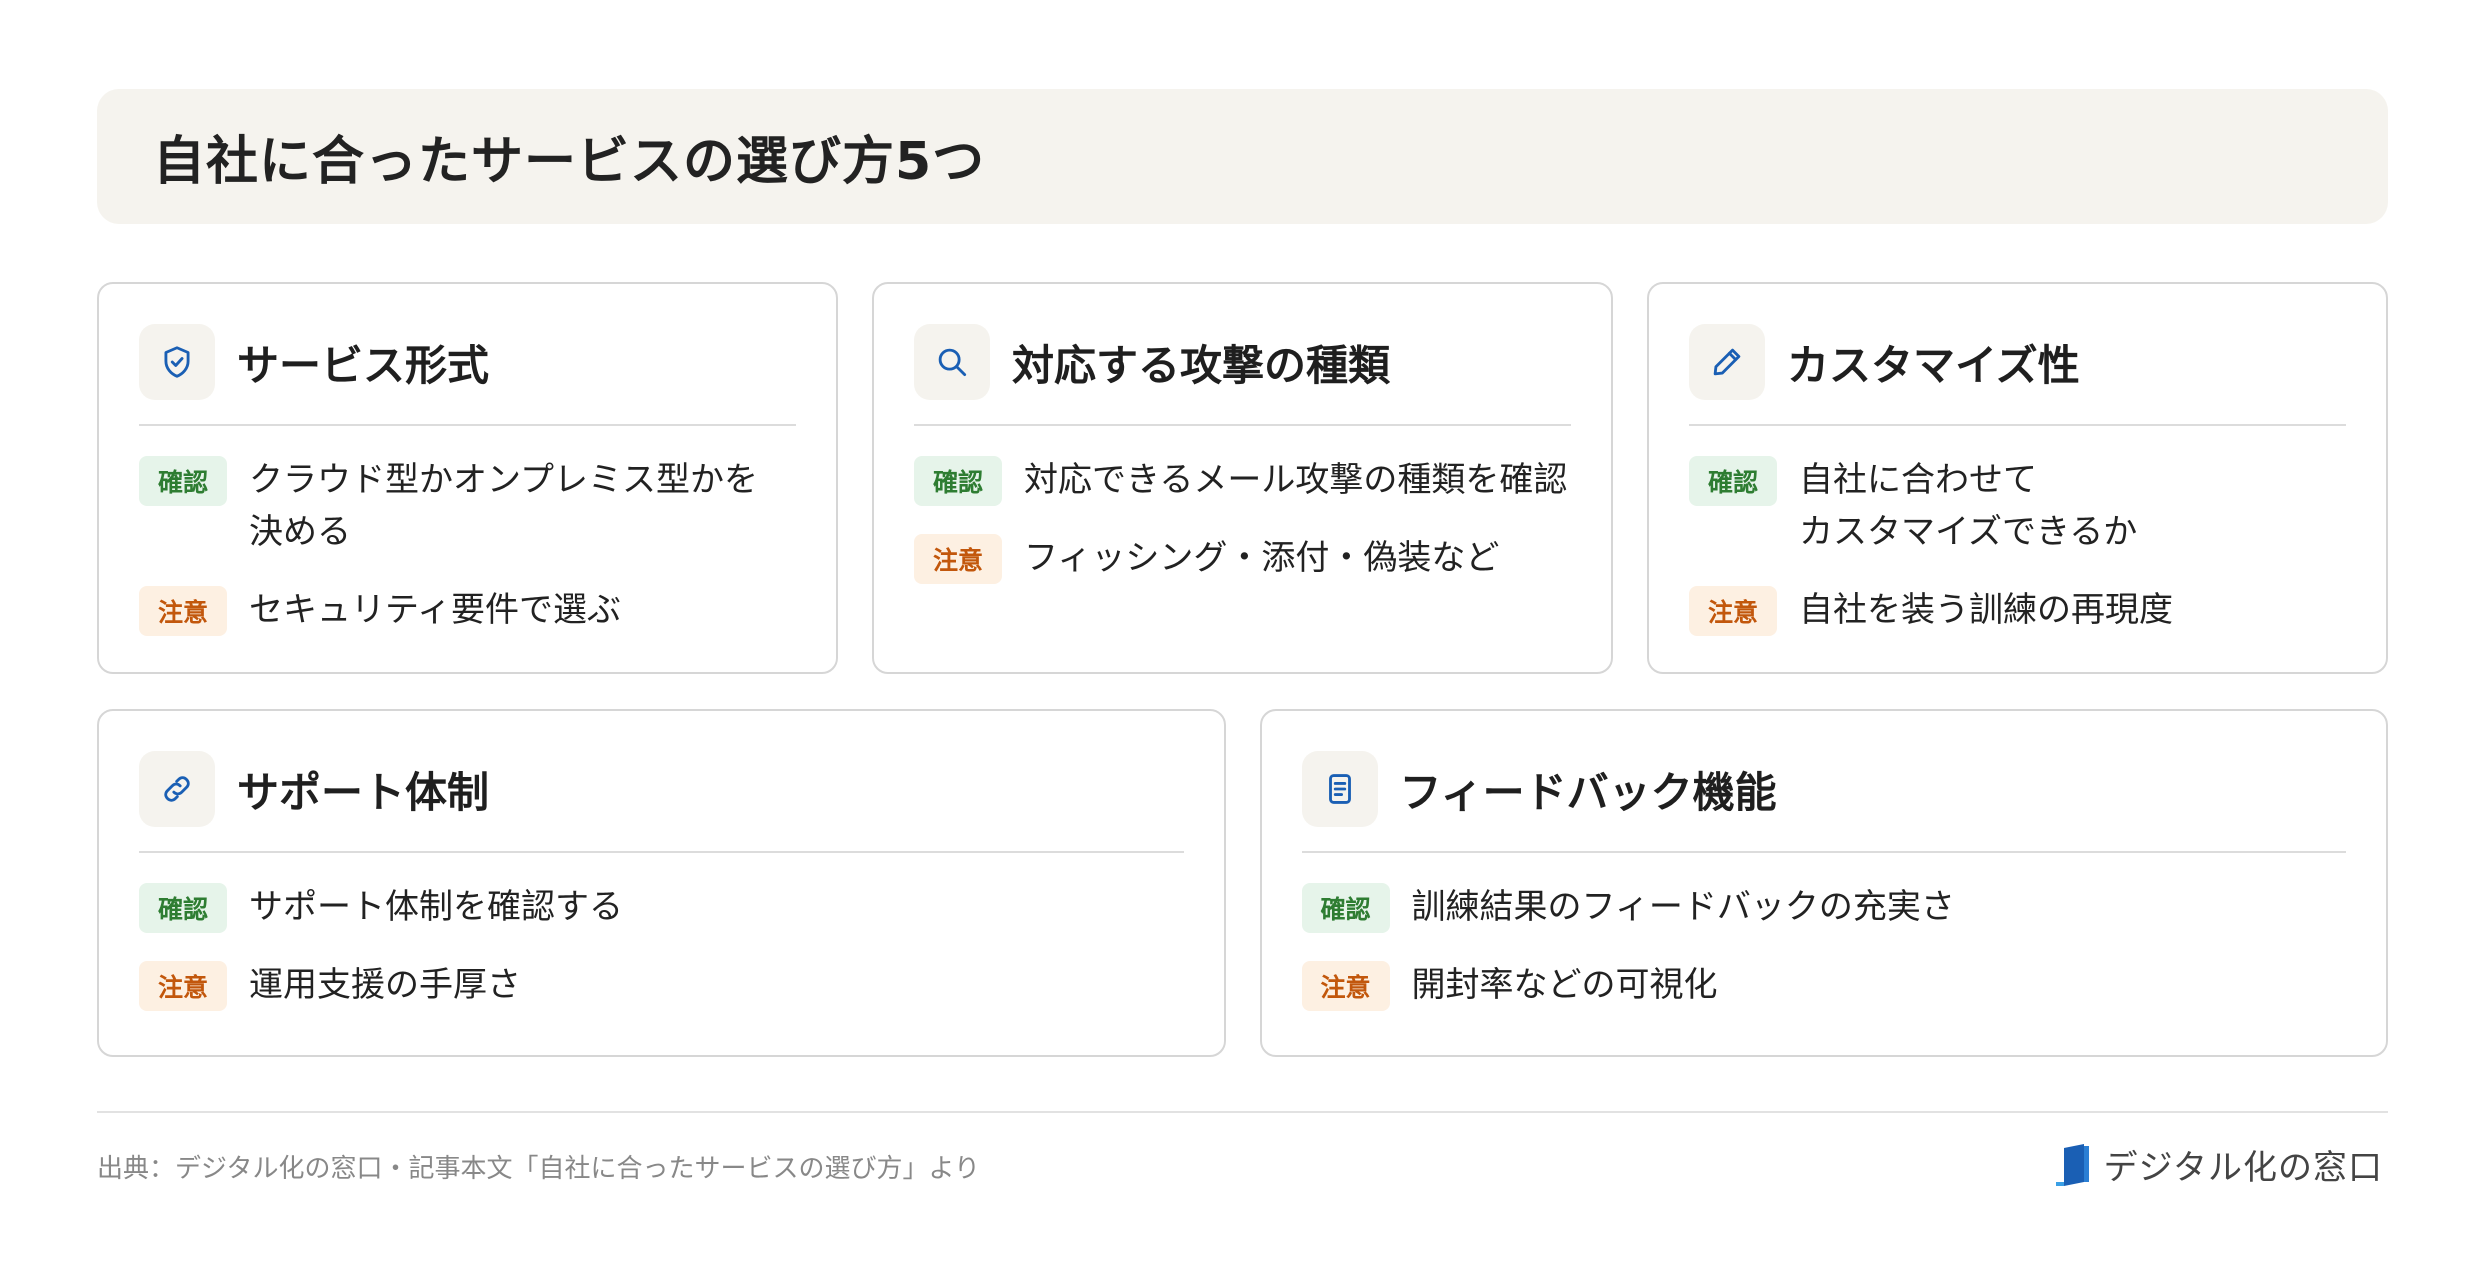  I want to click on item-text: 自社に合わせて カスタマイズできるか, so click(1968, 506).